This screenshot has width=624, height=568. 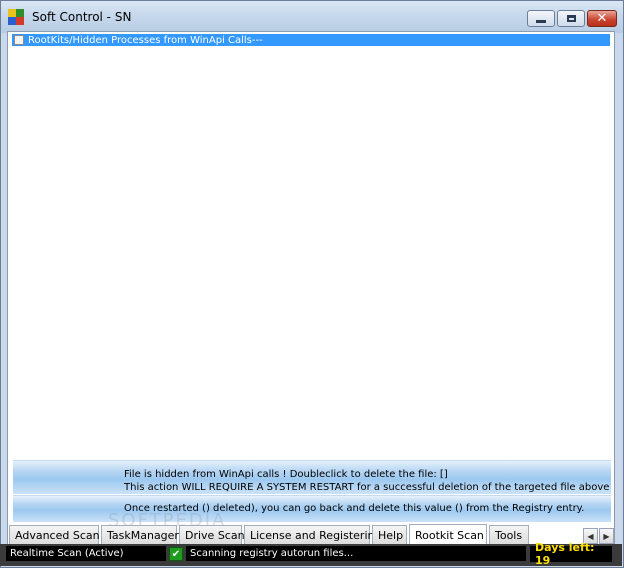 What do you see at coordinates (509, 534) in the screenshot?
I see `tab-tools: Tools` at bounding box center [509, 534].